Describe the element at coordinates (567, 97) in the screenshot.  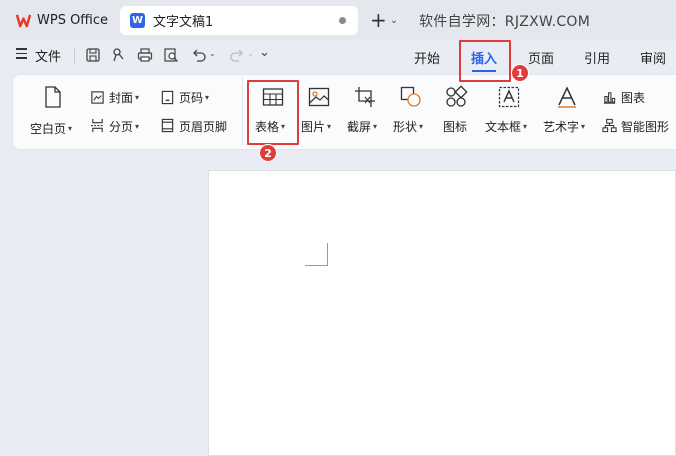
I see `wordart-icon` at that location.